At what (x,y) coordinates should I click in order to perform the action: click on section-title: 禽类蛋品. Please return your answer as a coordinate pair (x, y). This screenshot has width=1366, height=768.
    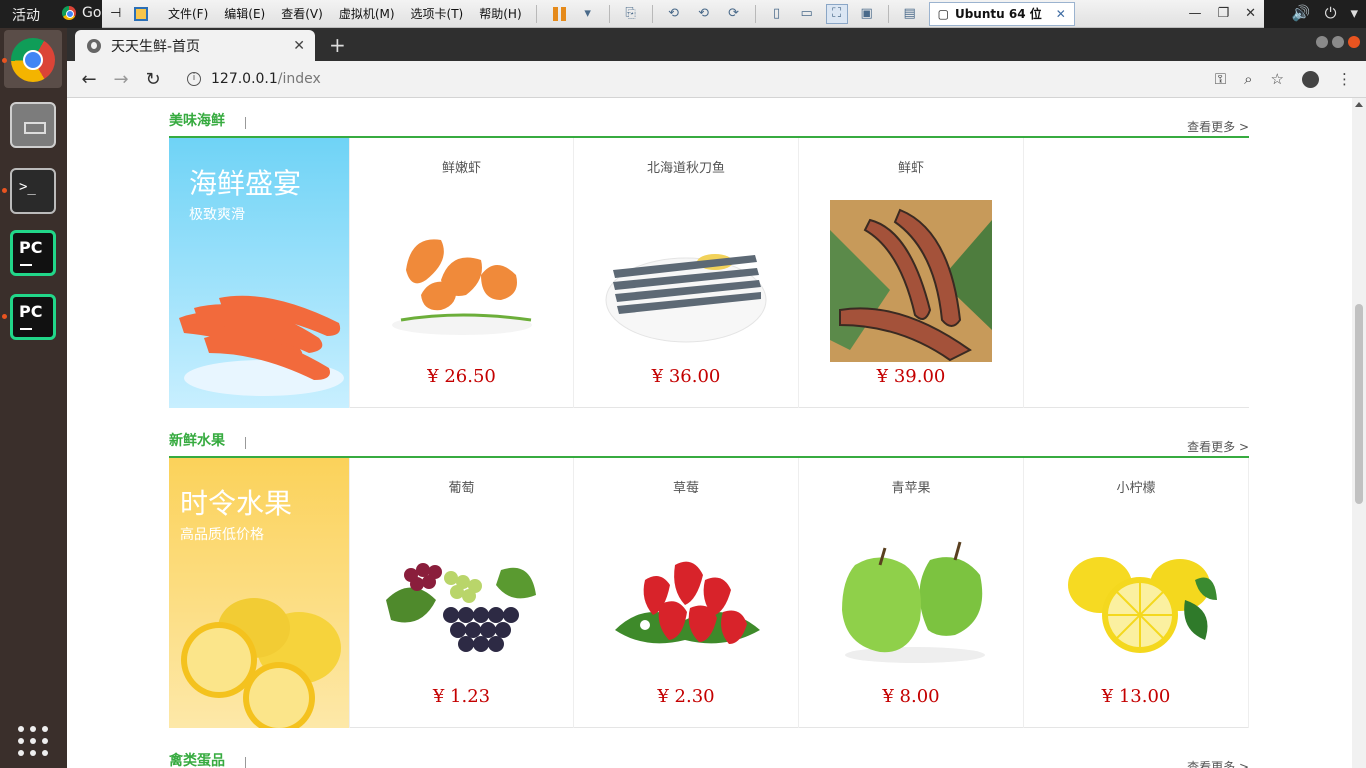
    Looking at the image, I should click on (197, 759).